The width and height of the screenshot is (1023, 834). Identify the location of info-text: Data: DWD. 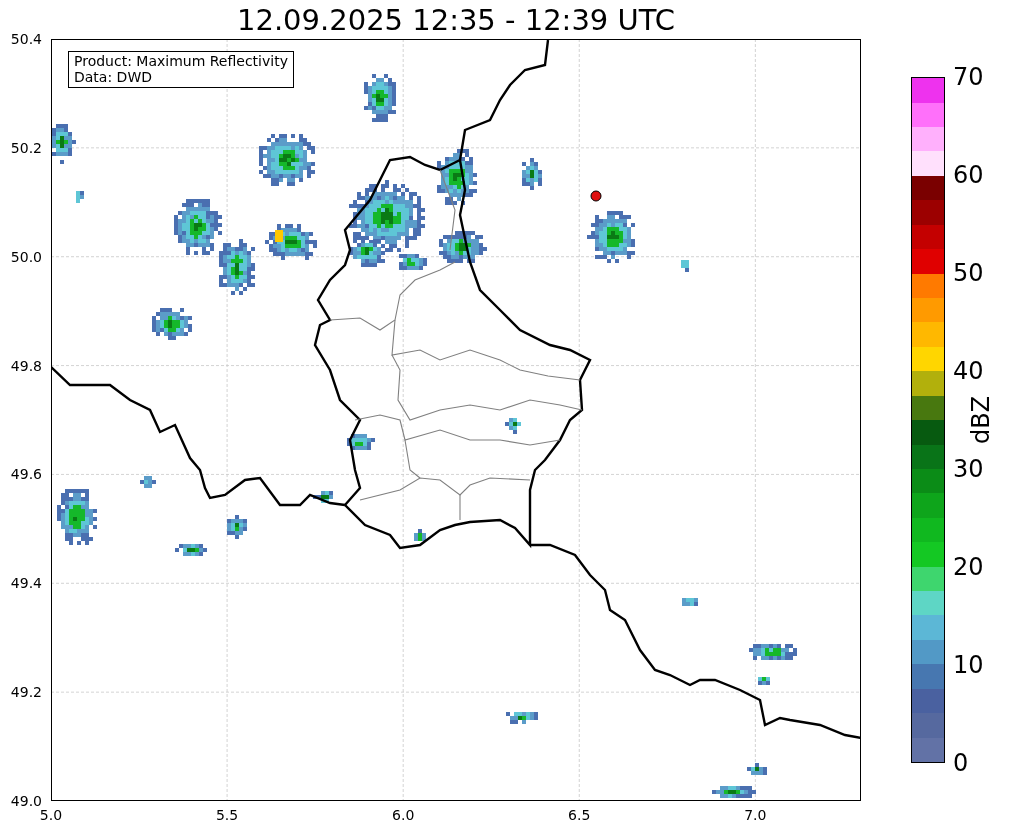
(113, 77).